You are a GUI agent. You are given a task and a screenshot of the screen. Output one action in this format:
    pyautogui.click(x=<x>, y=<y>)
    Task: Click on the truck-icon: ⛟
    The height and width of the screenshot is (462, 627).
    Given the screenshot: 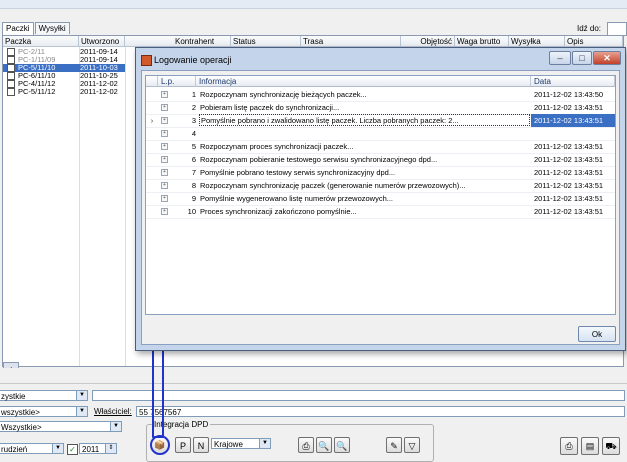 What is the action you would take?
    pyautogui.click(x=611, y=446)
    